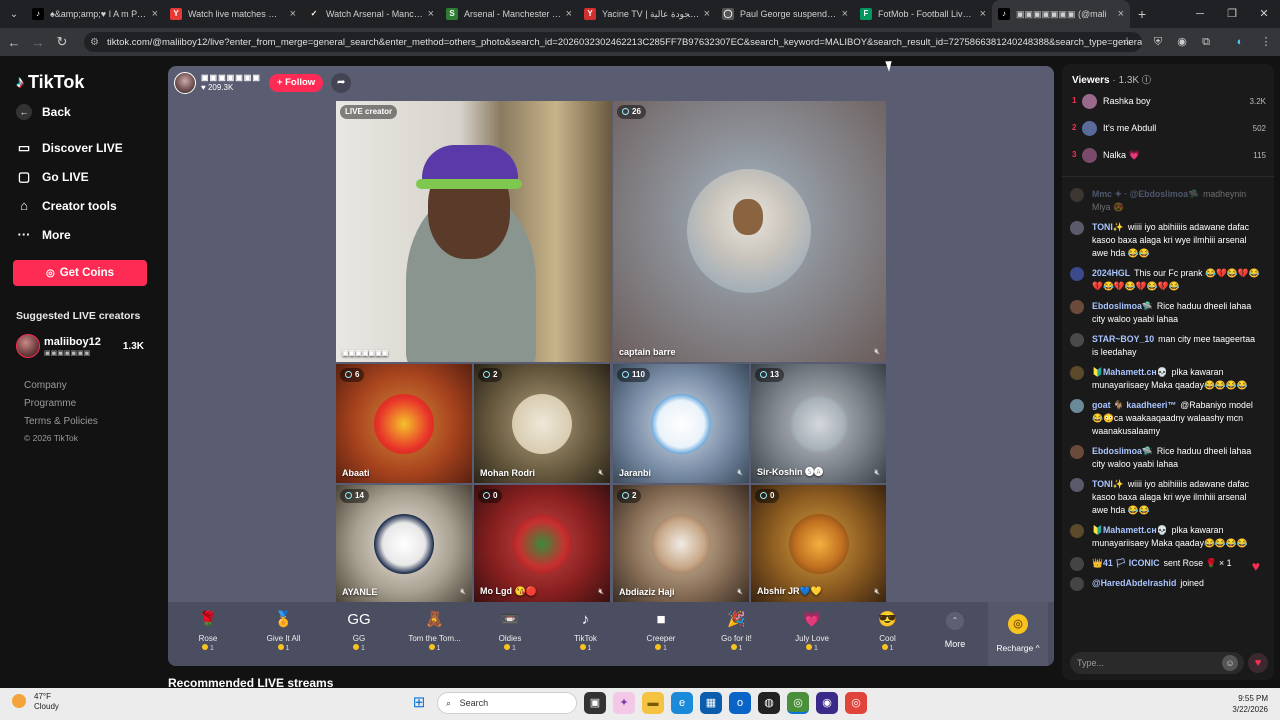 Image resolution: width=1280 pixels, height=720 pixels. I want to click on maximize-icon: ❐, so click(1232, 14).